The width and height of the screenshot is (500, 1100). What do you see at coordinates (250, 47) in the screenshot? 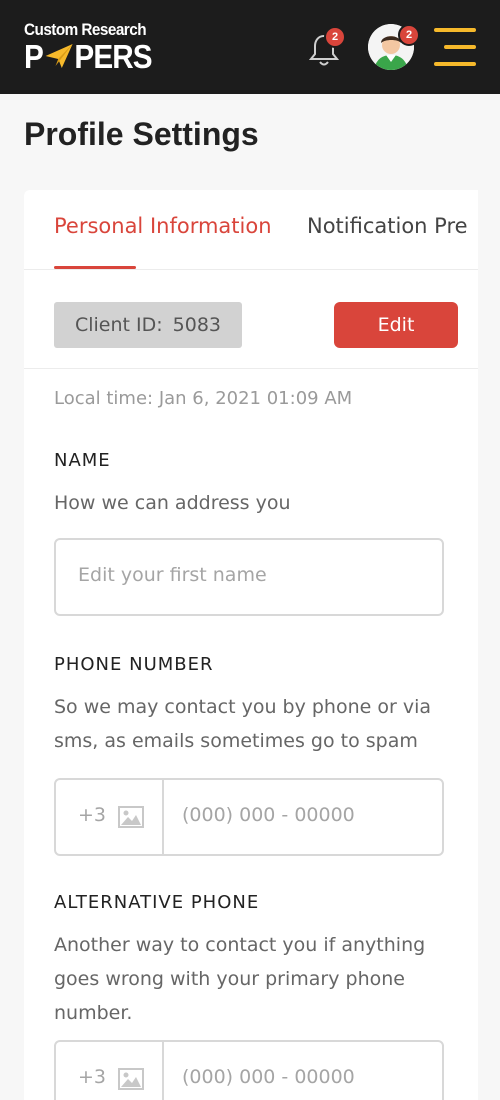
I see `top-navbar: Custom Research P PERS 2 2` at bounding box center [250, 47].